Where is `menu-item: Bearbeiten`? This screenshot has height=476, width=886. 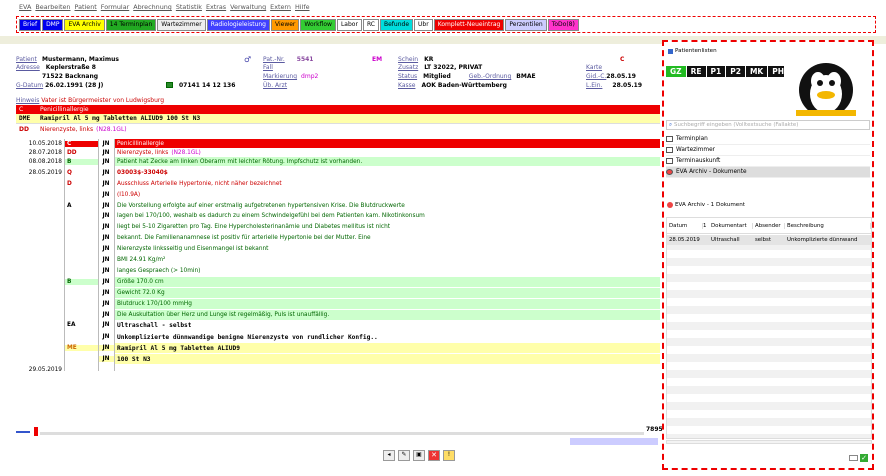
menu-item: Bearbeiten is located at coordinates (52, 8).